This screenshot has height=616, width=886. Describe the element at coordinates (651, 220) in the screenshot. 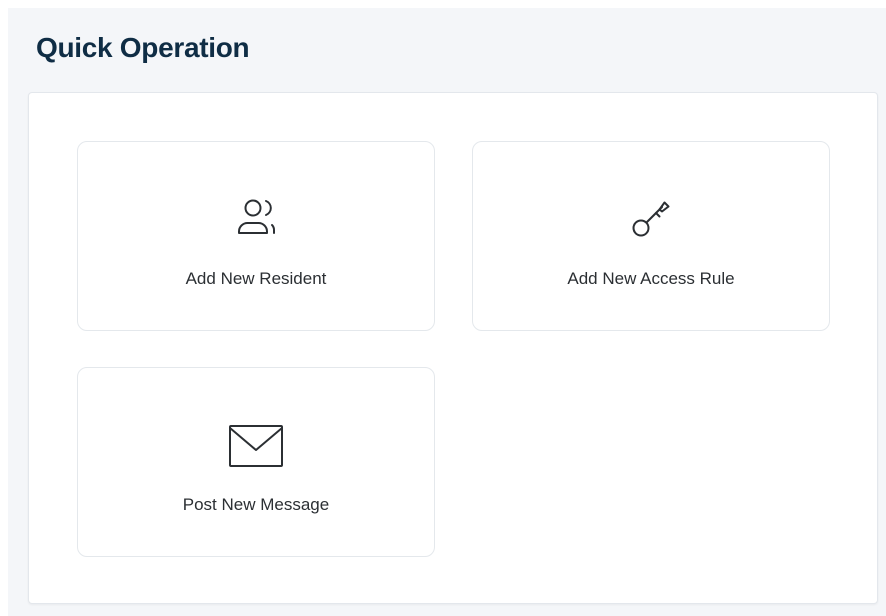

I see `key-icon` at that location.